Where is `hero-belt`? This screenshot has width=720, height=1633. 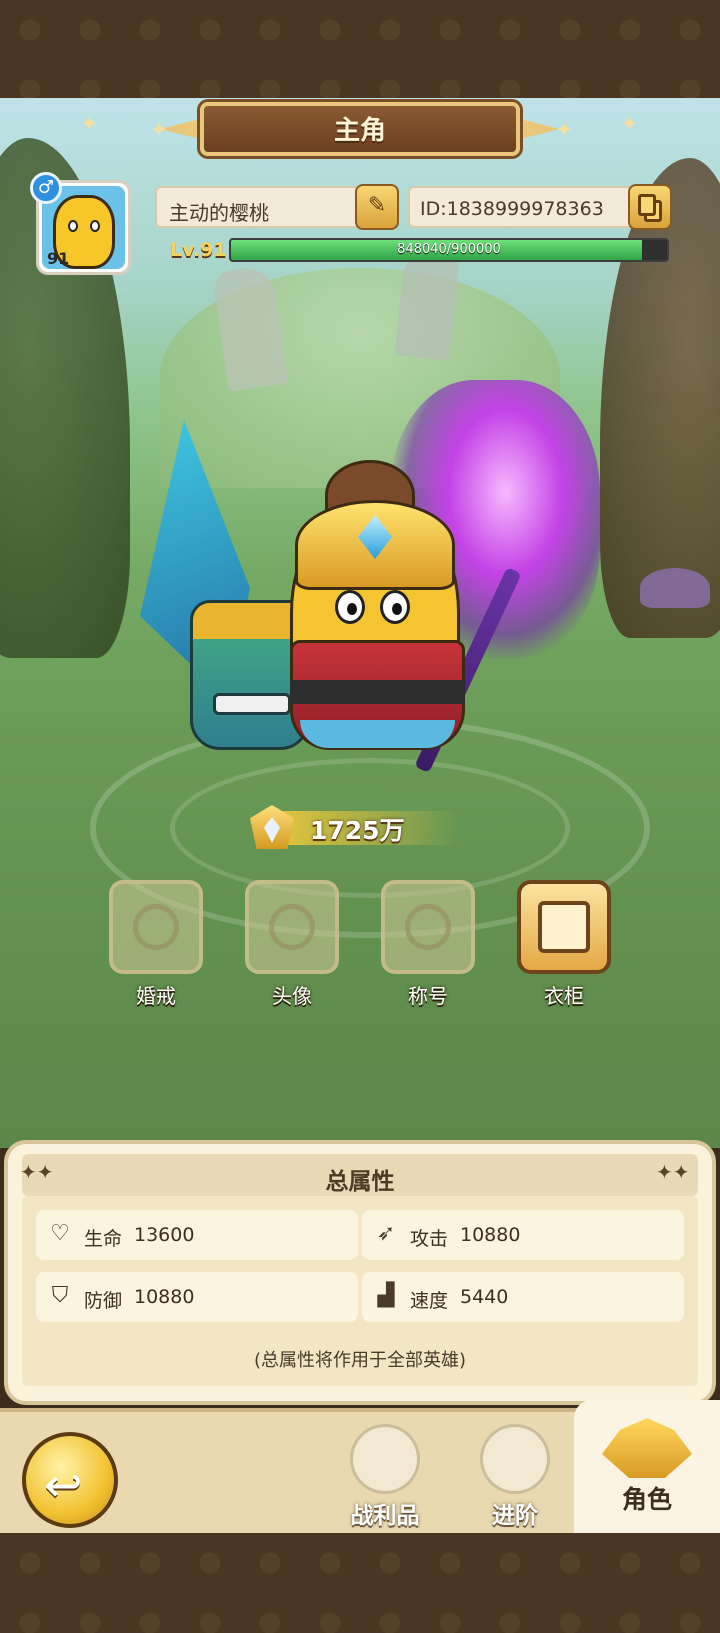
hero-belt is located at coordinates (377, 692).